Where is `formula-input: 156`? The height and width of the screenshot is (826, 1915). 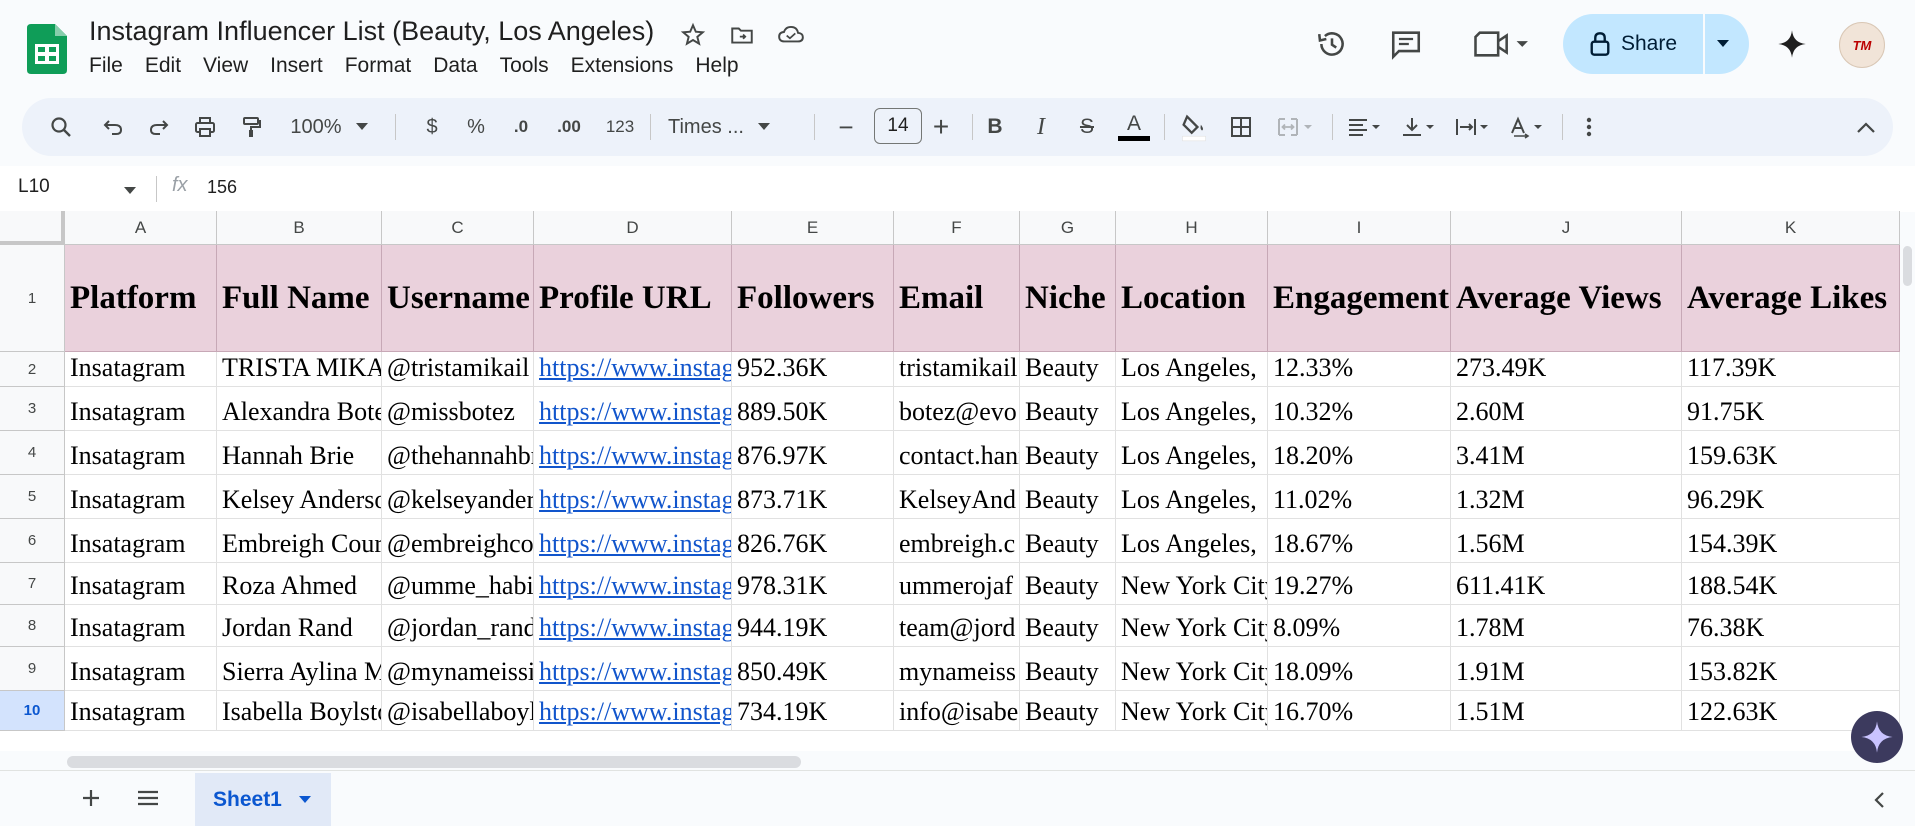 formula-input: 156 is located at coordinates (222, 187).